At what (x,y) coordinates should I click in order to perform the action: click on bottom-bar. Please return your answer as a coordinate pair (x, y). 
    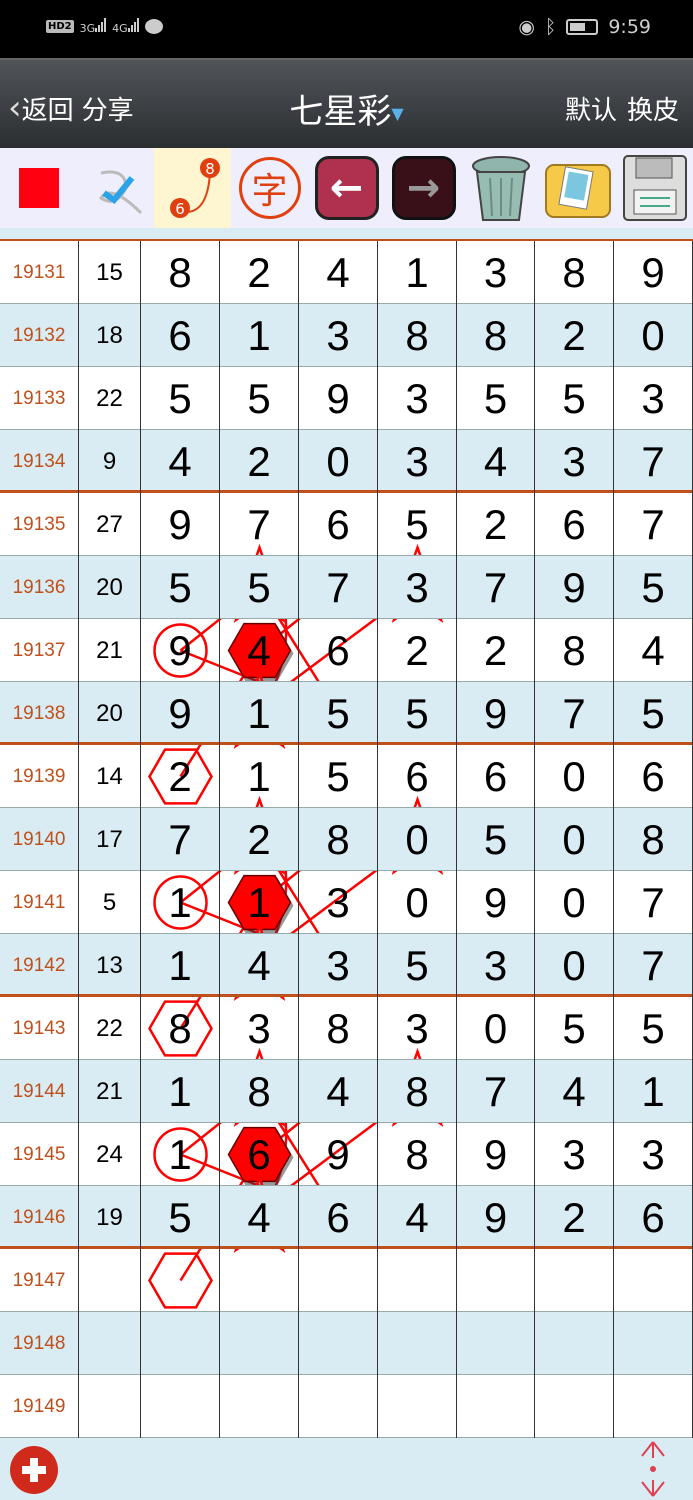
    Looking at the image, I should click on (346, 1468).